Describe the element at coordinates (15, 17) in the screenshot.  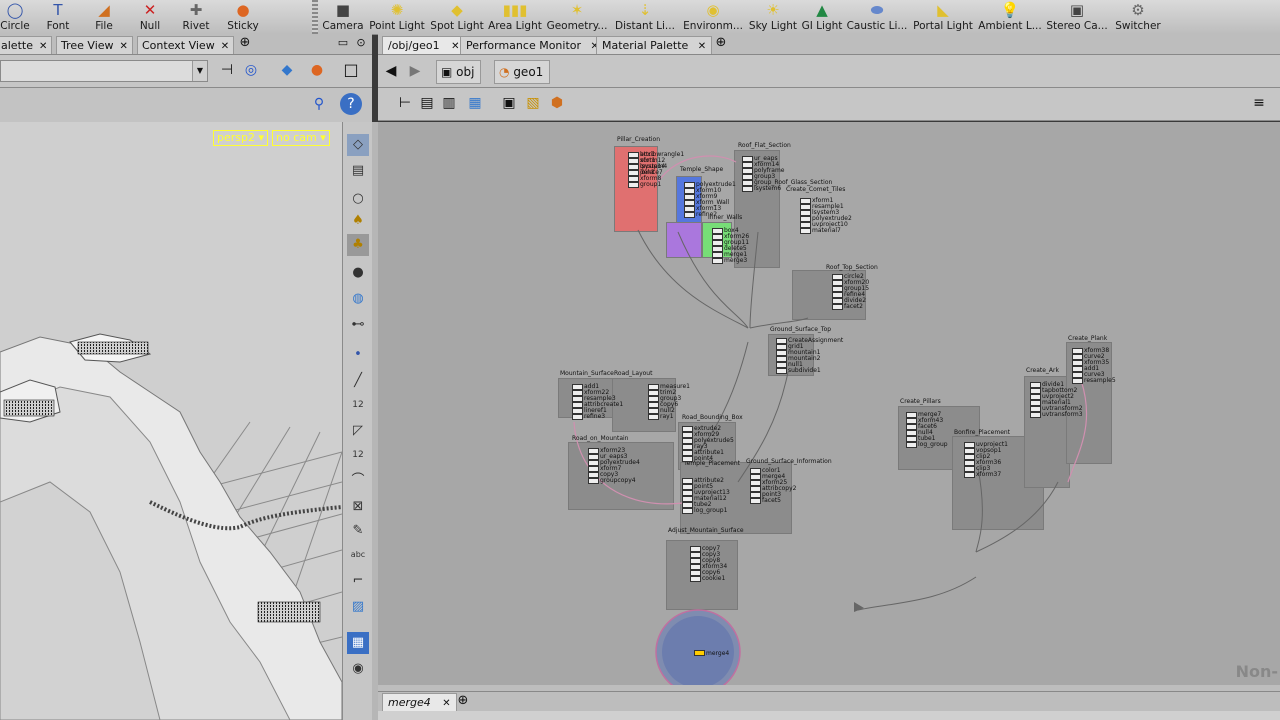
I see `circle-tool: ◯ Circle` at that location.